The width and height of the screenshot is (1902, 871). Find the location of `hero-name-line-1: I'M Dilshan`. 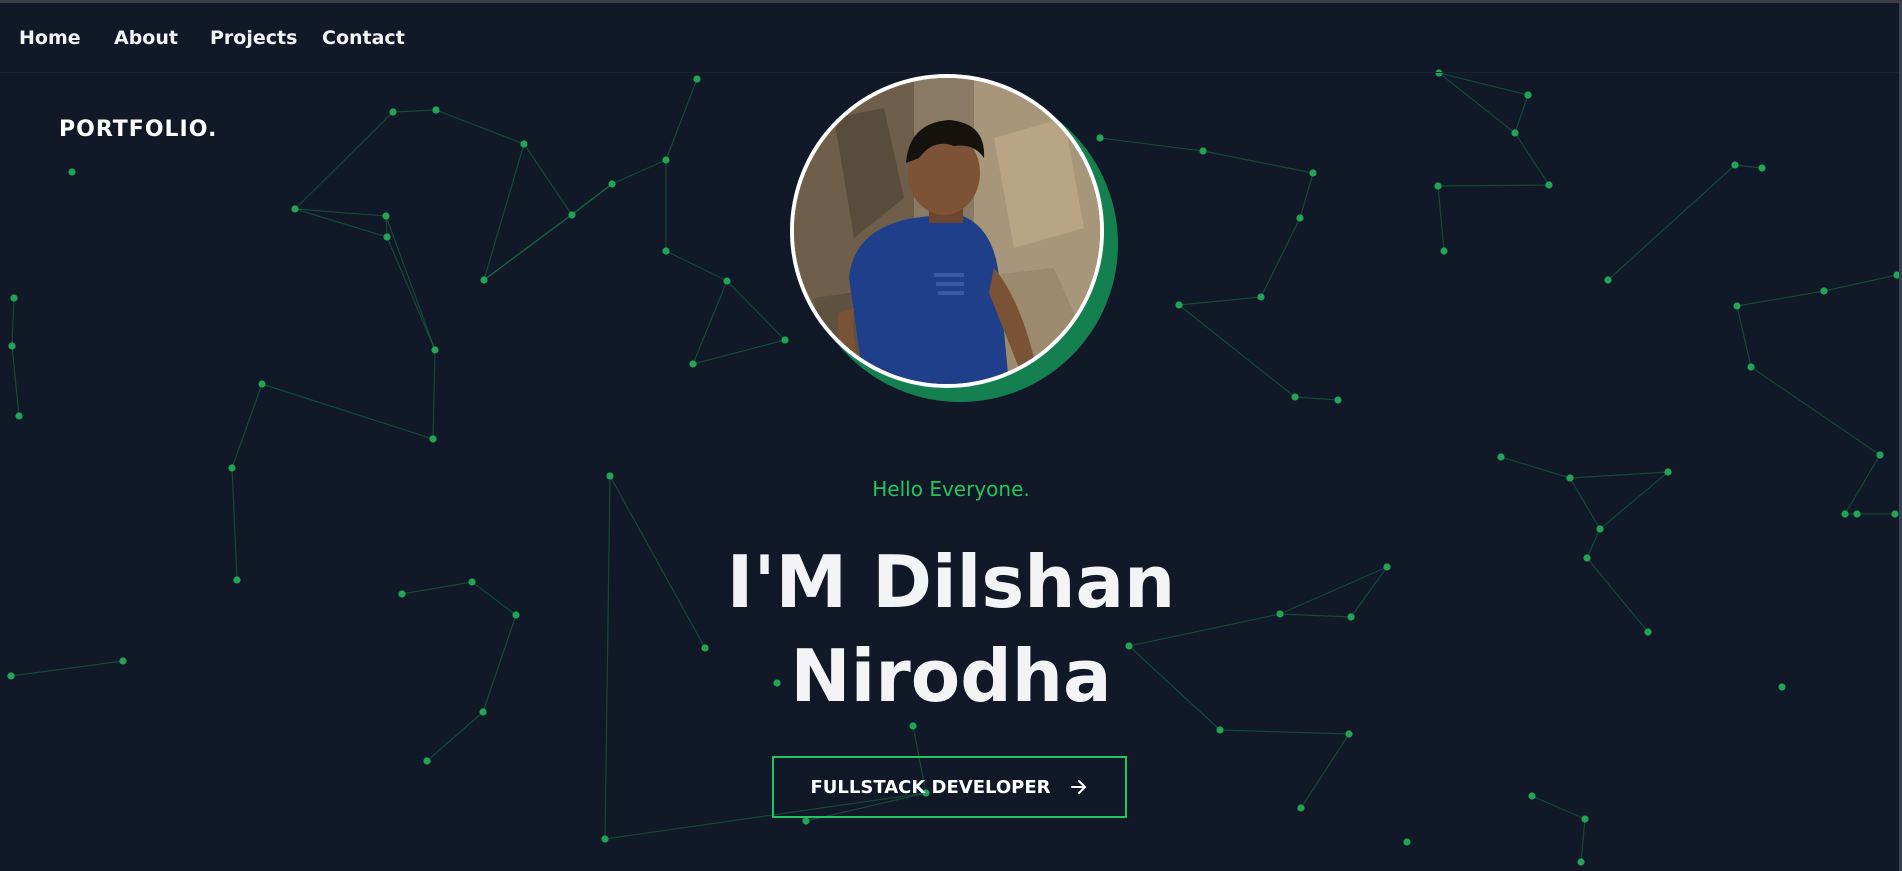

hero-name-line-1: I'M Dilshan is located at coordinates (951, 582).